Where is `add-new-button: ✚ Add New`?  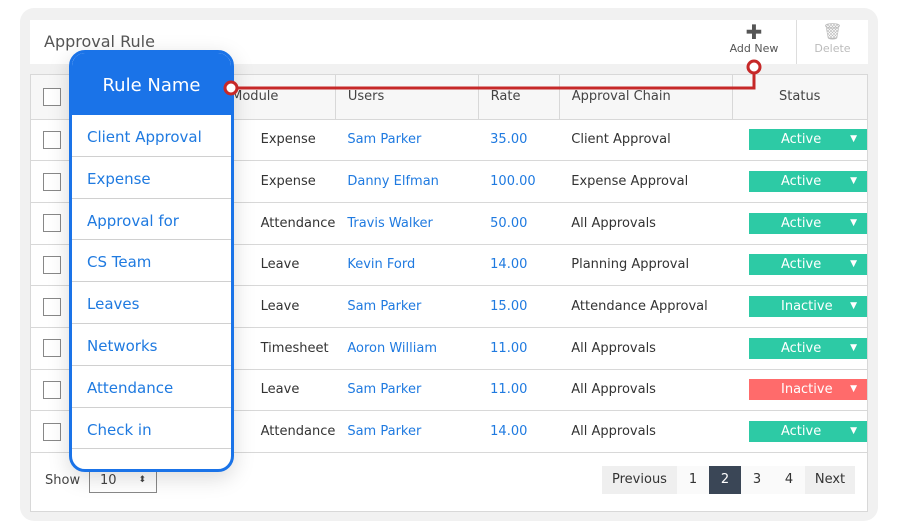
add-new-button: ✚ Add New is located at coordinates (754, 42).